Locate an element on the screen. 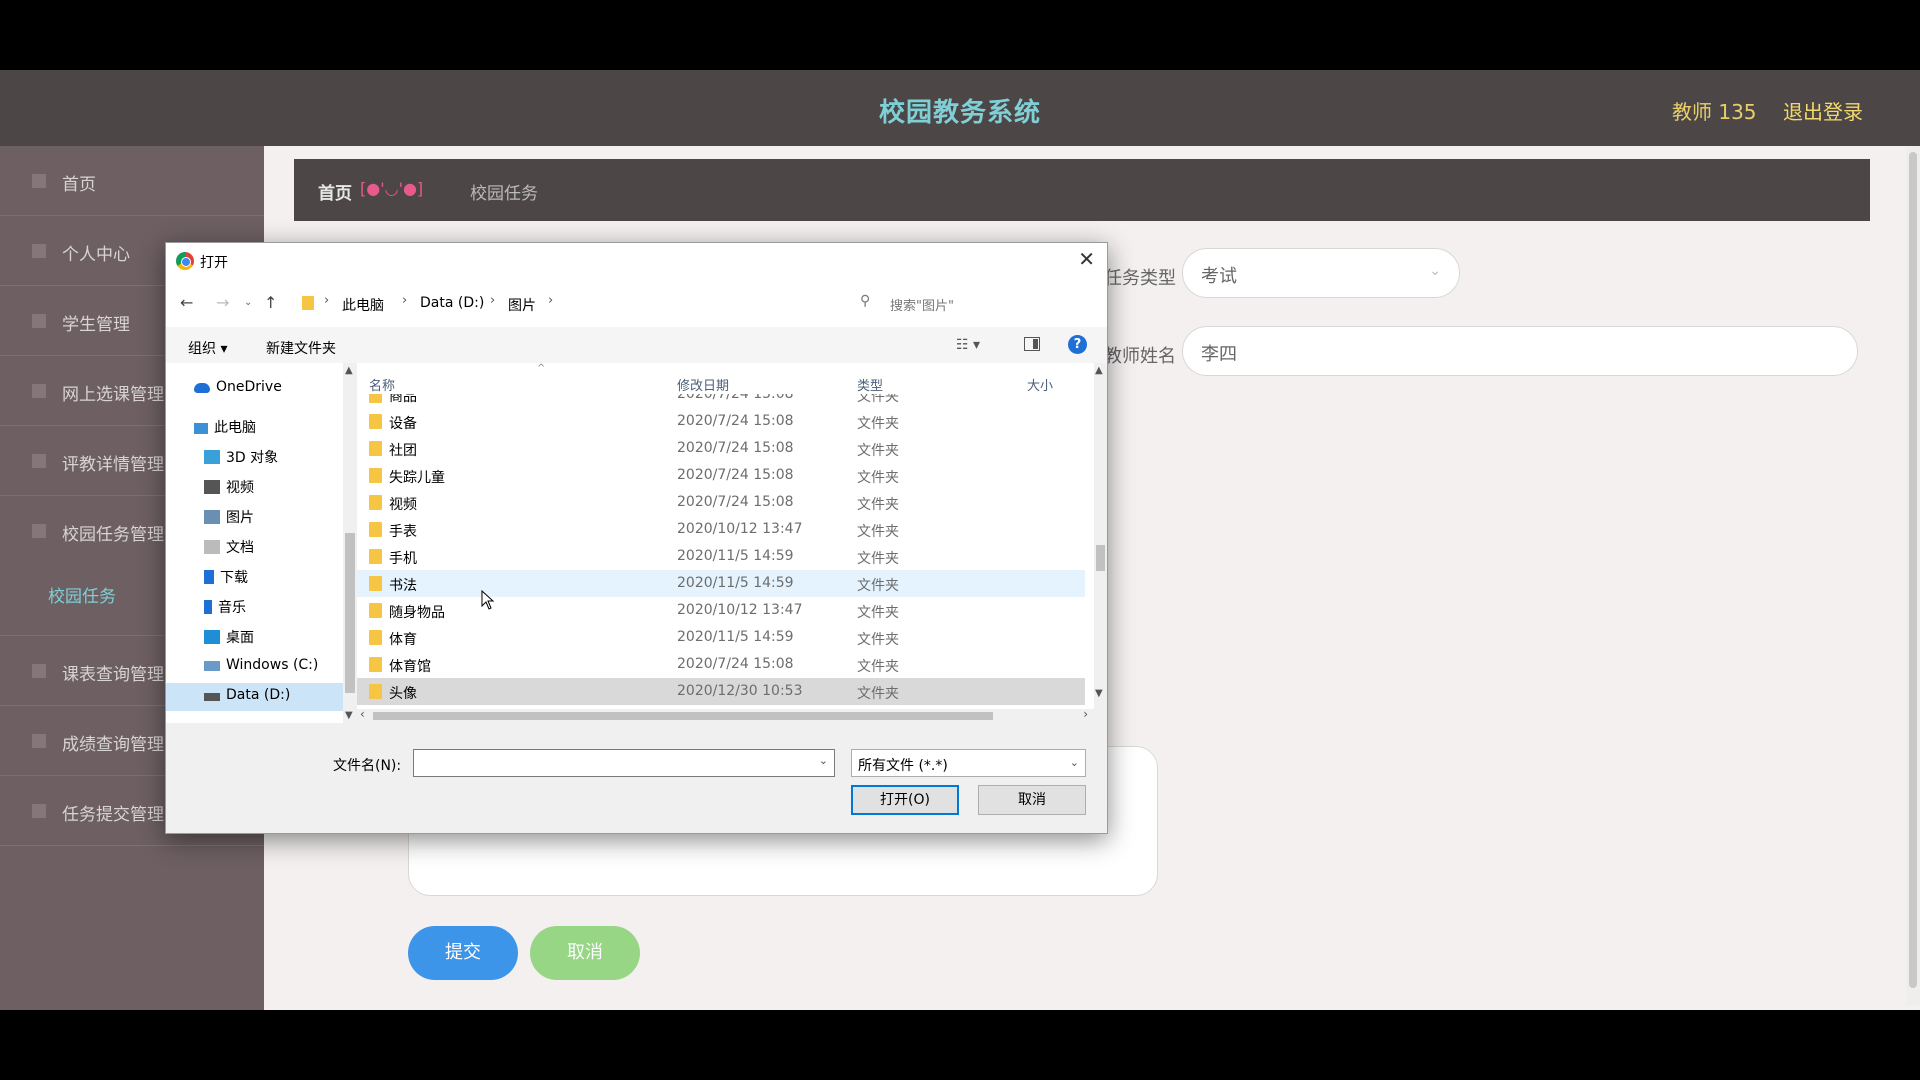  nav-pane-scrollbar: ▲ ▼ is located at coordinates (350, 543).